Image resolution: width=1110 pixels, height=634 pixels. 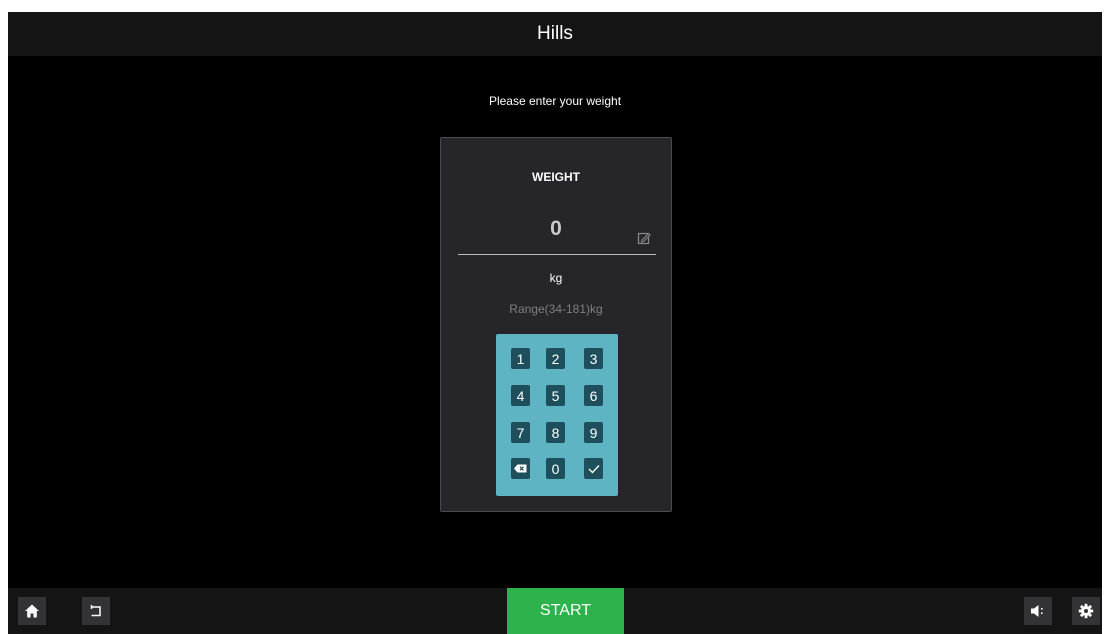 What do you see at coordinates (593, 358) in the screenshot?
I see `key-3: 3` at bounding box center [593, 358].